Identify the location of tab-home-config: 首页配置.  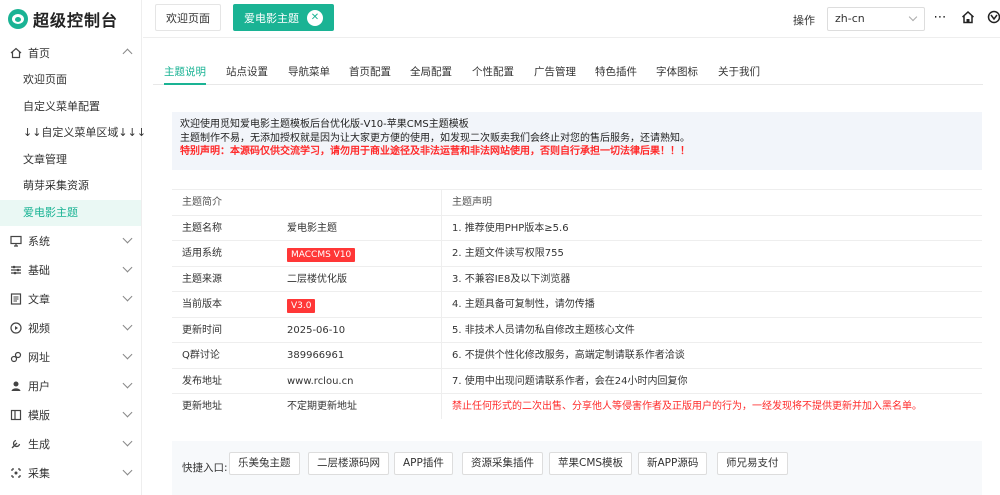
(370, 74).